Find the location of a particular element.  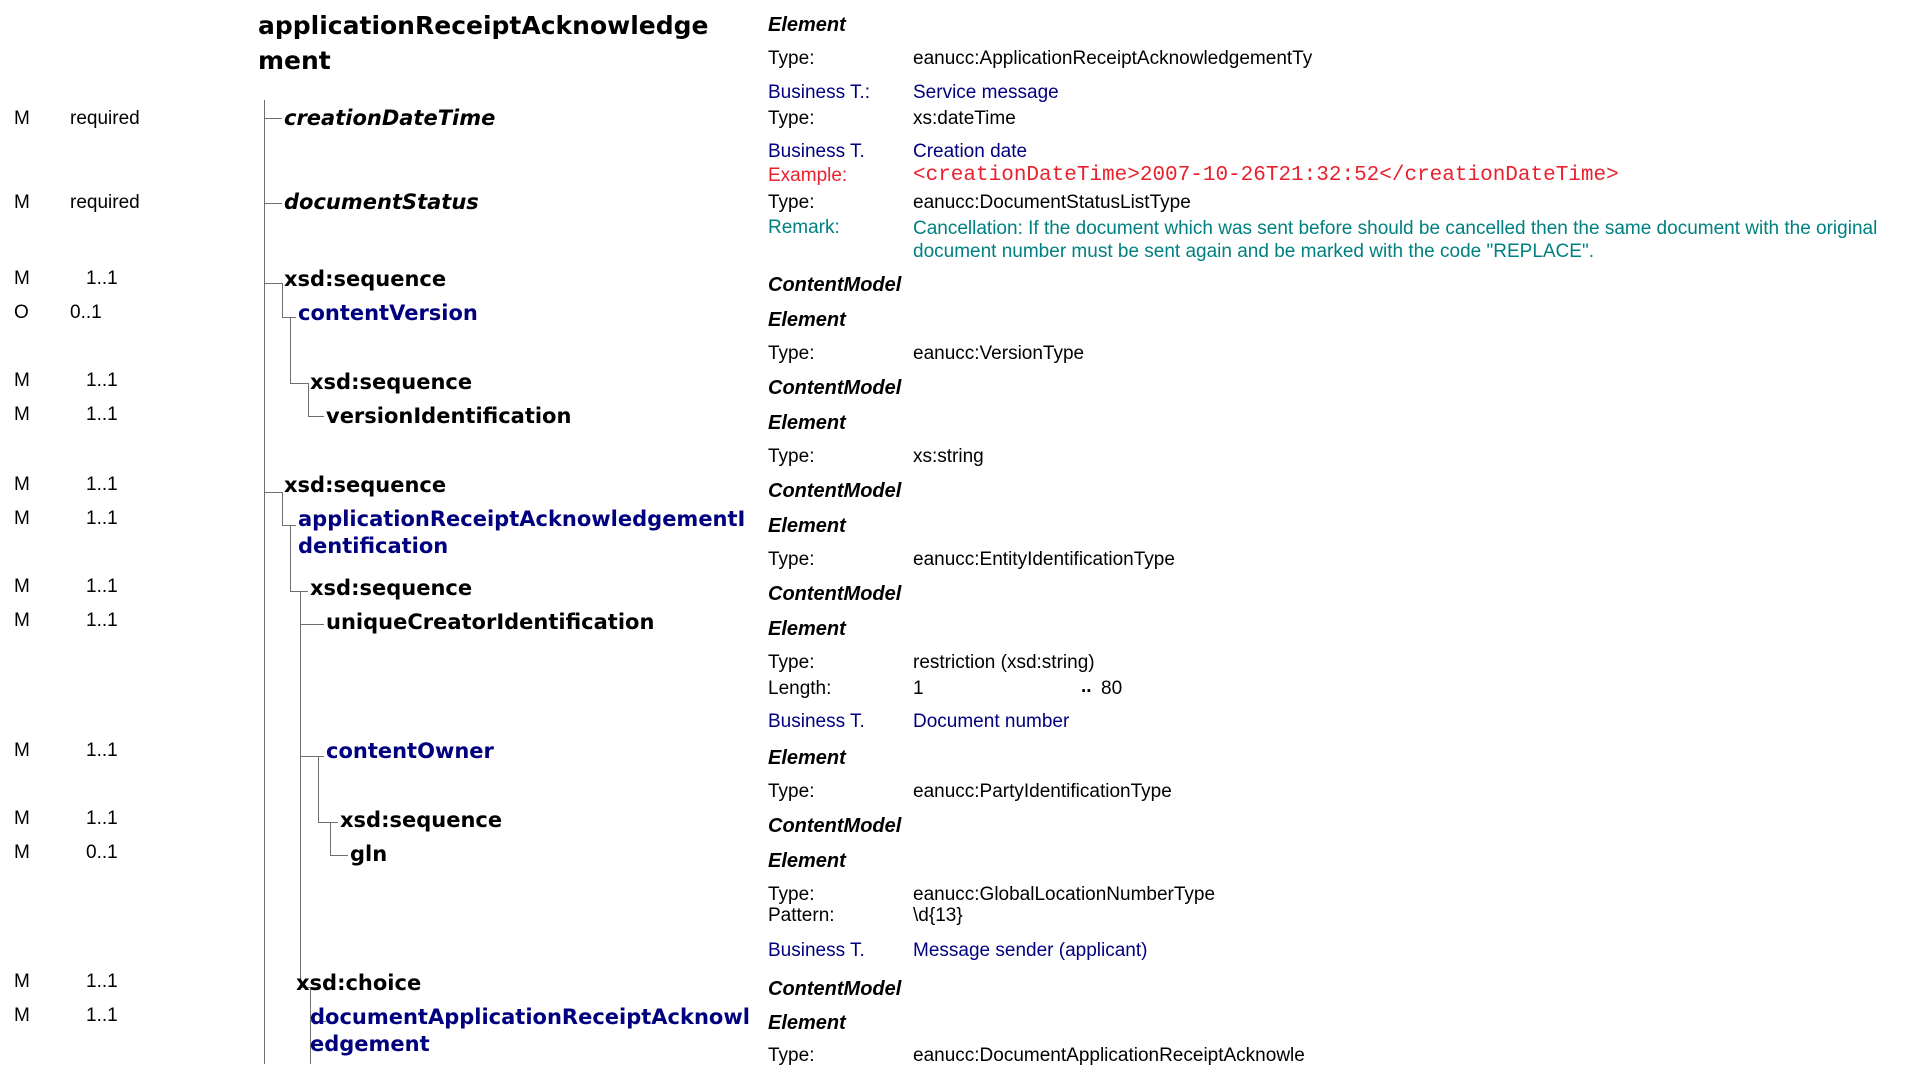

tree-node-gln: gln is located at coordinates (368, 854).